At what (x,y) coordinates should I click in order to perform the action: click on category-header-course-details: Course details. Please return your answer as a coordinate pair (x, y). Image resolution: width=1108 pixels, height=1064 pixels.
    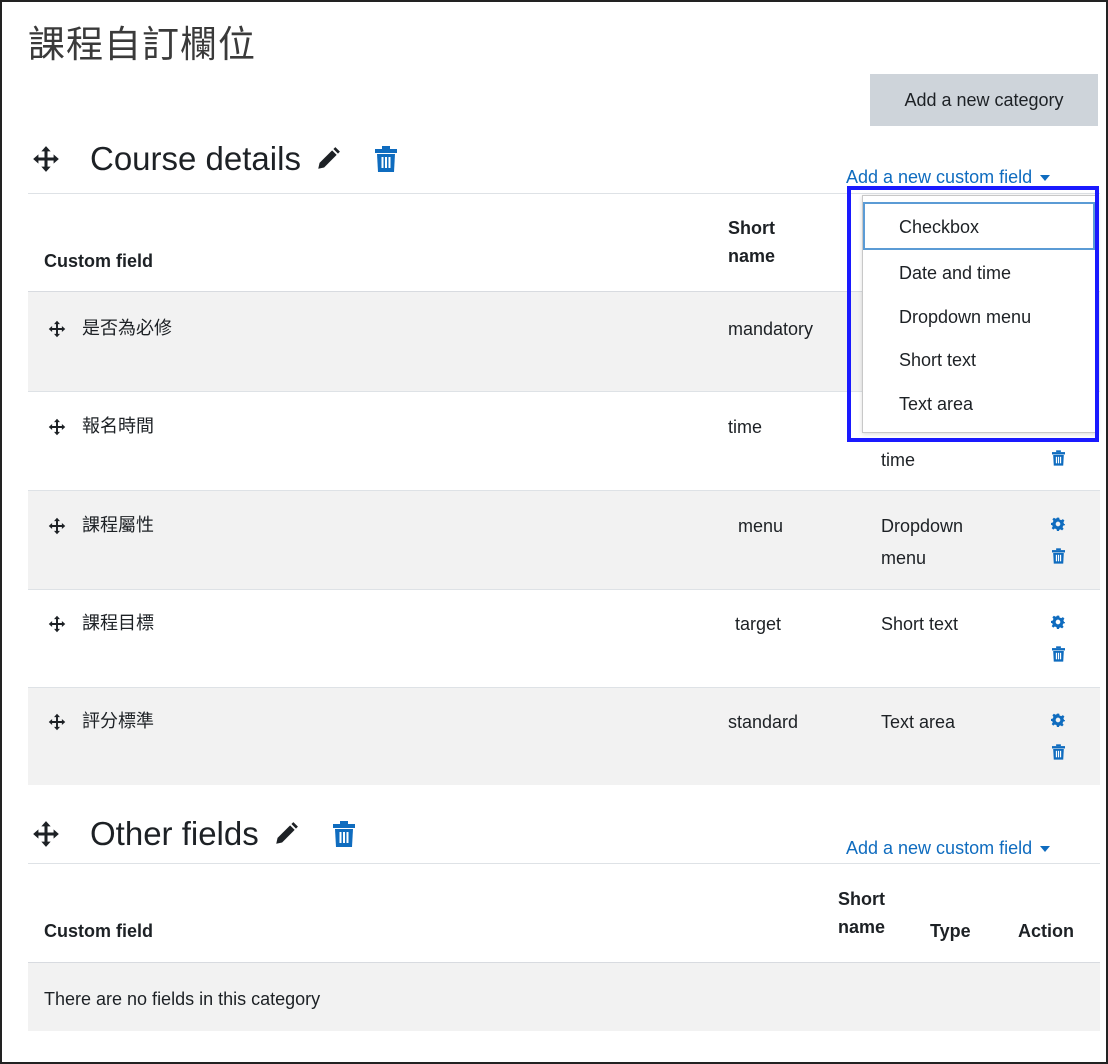
    Looking at the image, I should click on (214, 159).